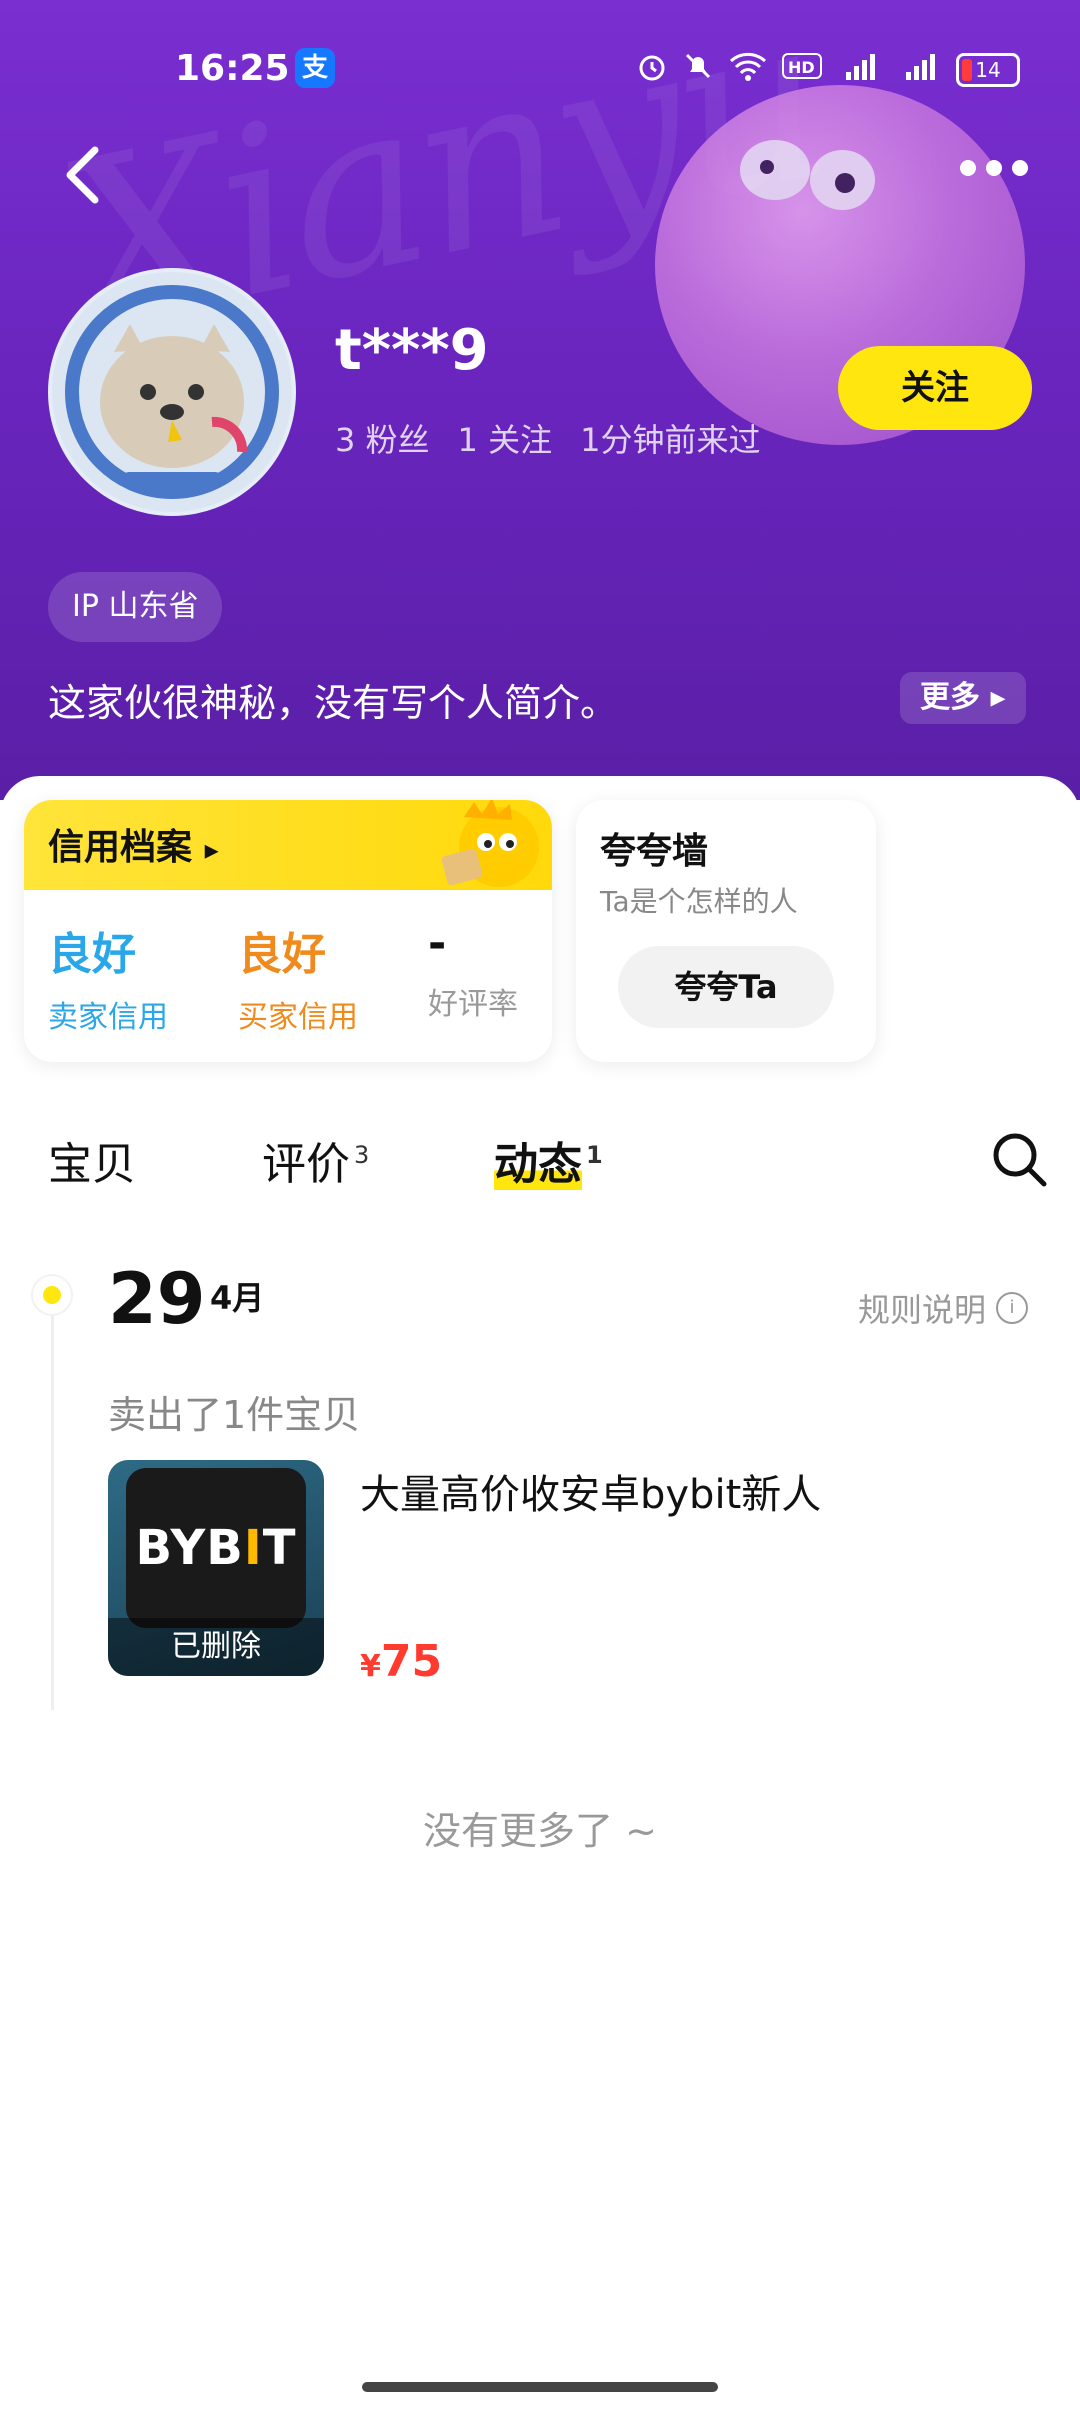 This screenshot has height=2412, width=1080. What do you see at coordinates (437, 943) in the screenshot?
I see `positive-rate-value: -` at bounding box center [437, 943].